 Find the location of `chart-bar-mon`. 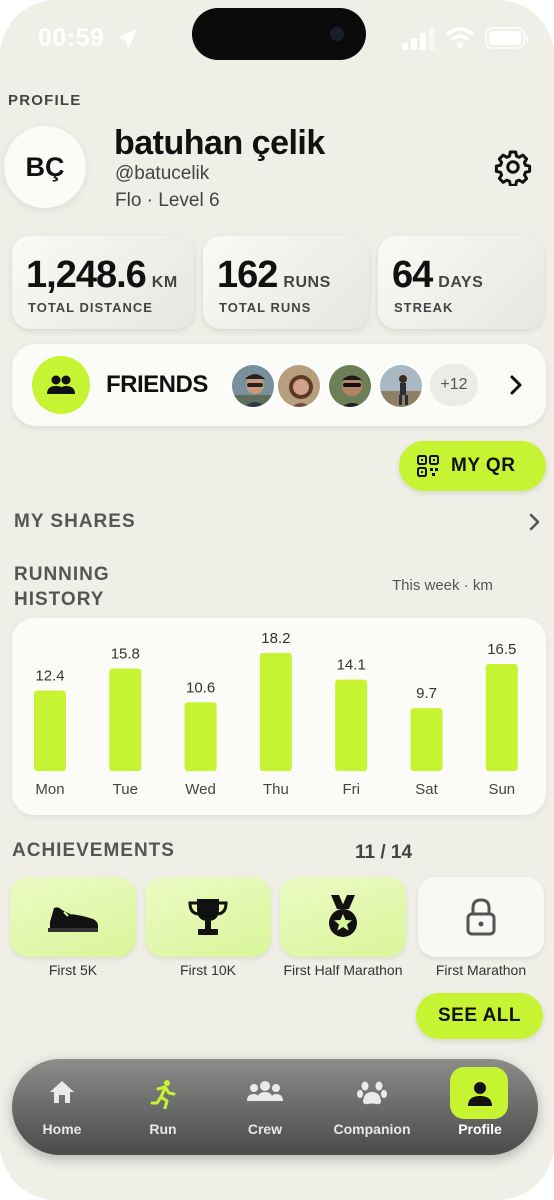

chart-bar-mon is located at coordinates (50, 730).